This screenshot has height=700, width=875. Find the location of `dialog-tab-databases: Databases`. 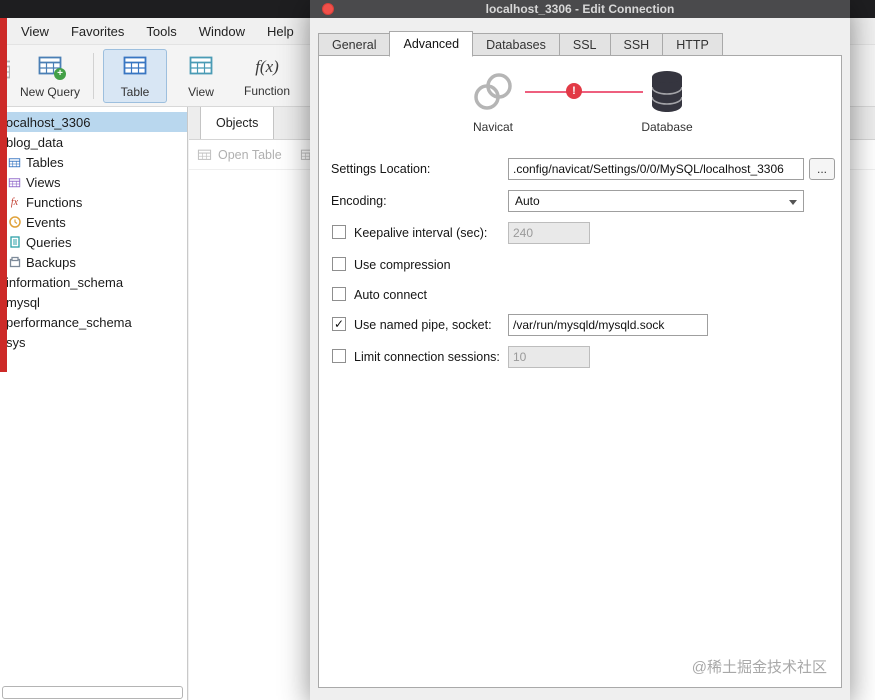

dialog-tab-databases: Databases is located at coordinates (516, 44).